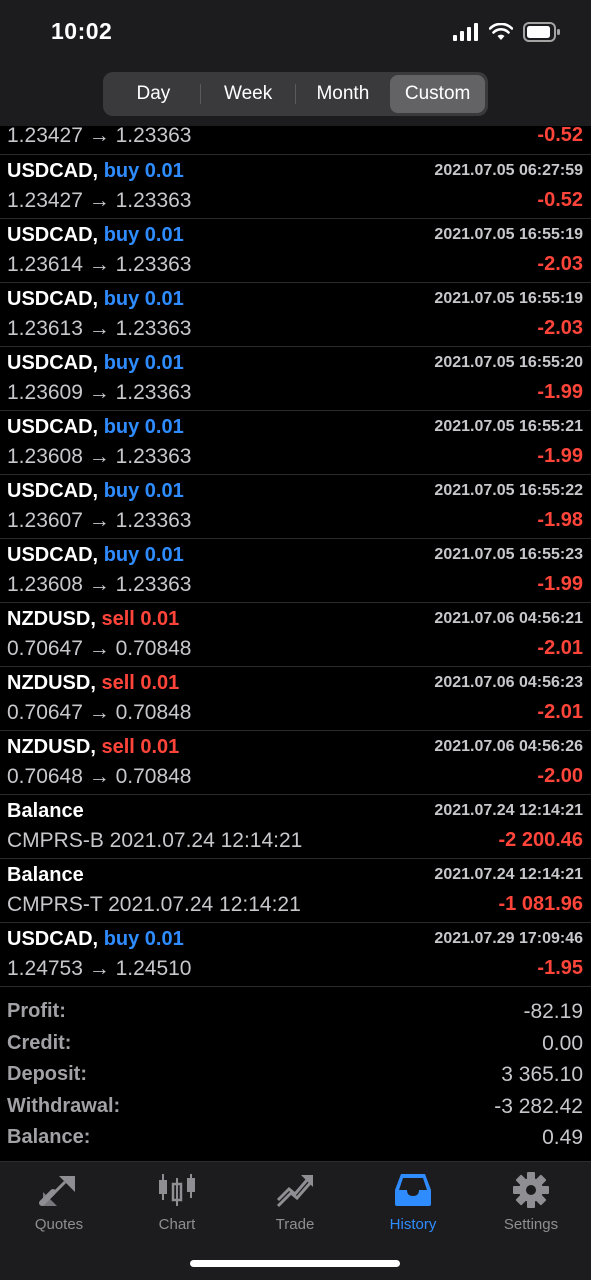  Describe the element at coordinates (560, 776) in the screenshot. I see `profit-loss: -2.00` at that location.